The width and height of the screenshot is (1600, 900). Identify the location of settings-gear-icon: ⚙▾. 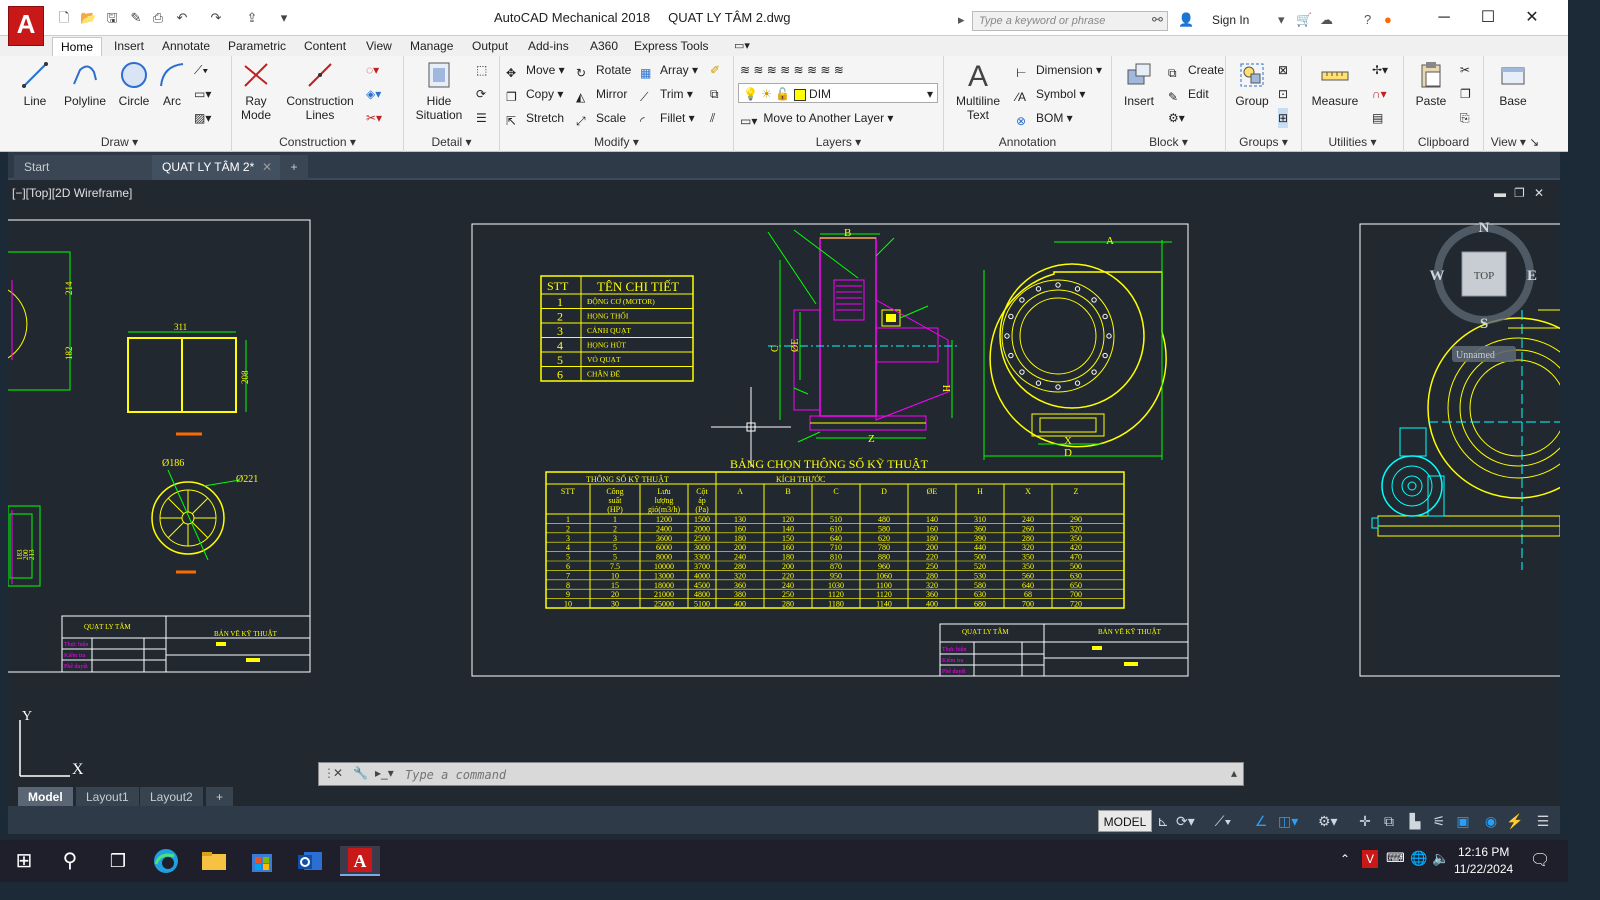
(1328, 821).